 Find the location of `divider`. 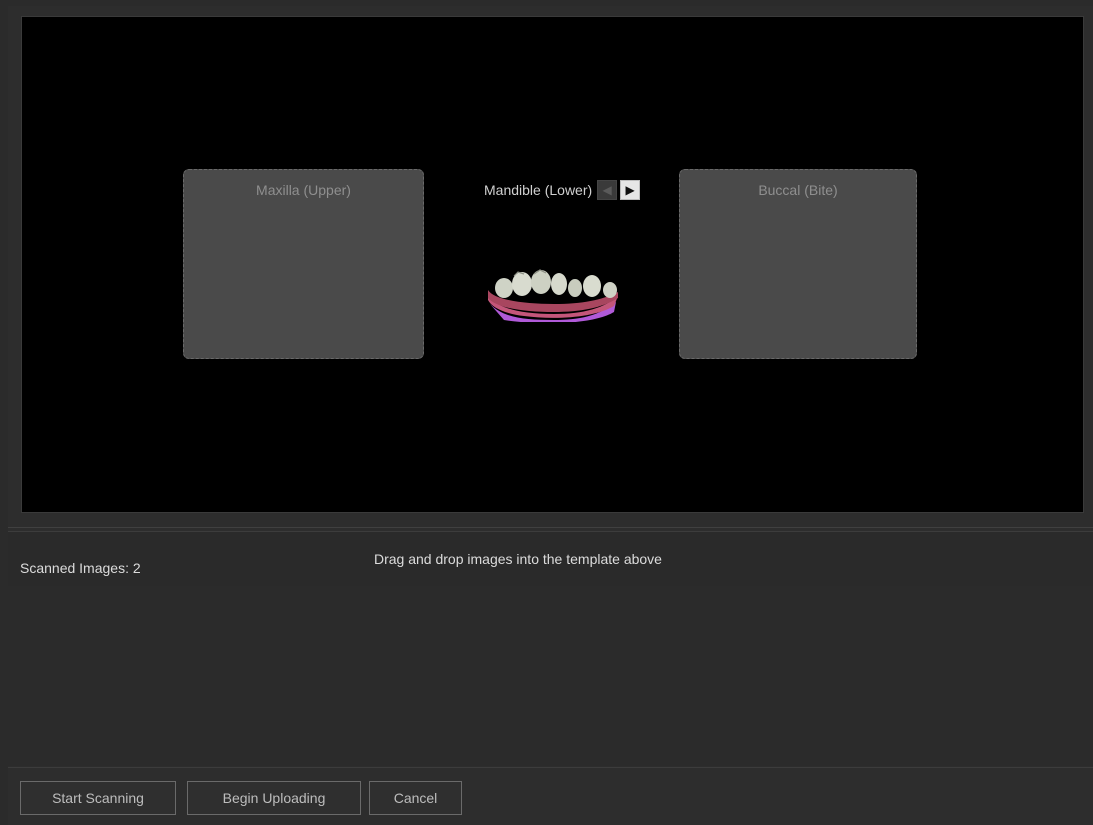

divider is located at coordinates (550, 527).